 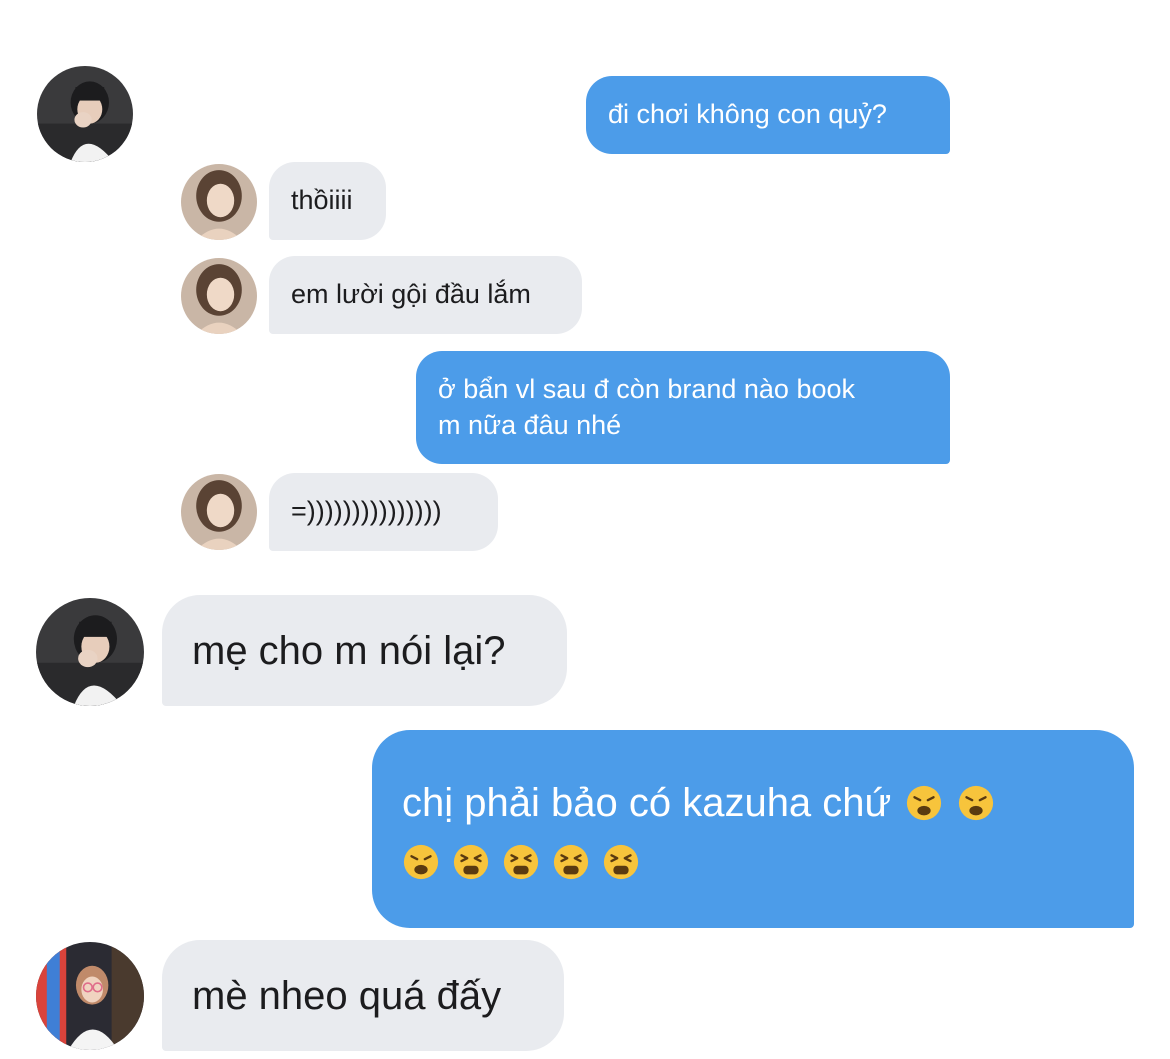 What do you see at coordinates (747, 114) in the screenshot?
I see `message-text: đi chơi không con quỷ?` at bounding box center [747, 114].